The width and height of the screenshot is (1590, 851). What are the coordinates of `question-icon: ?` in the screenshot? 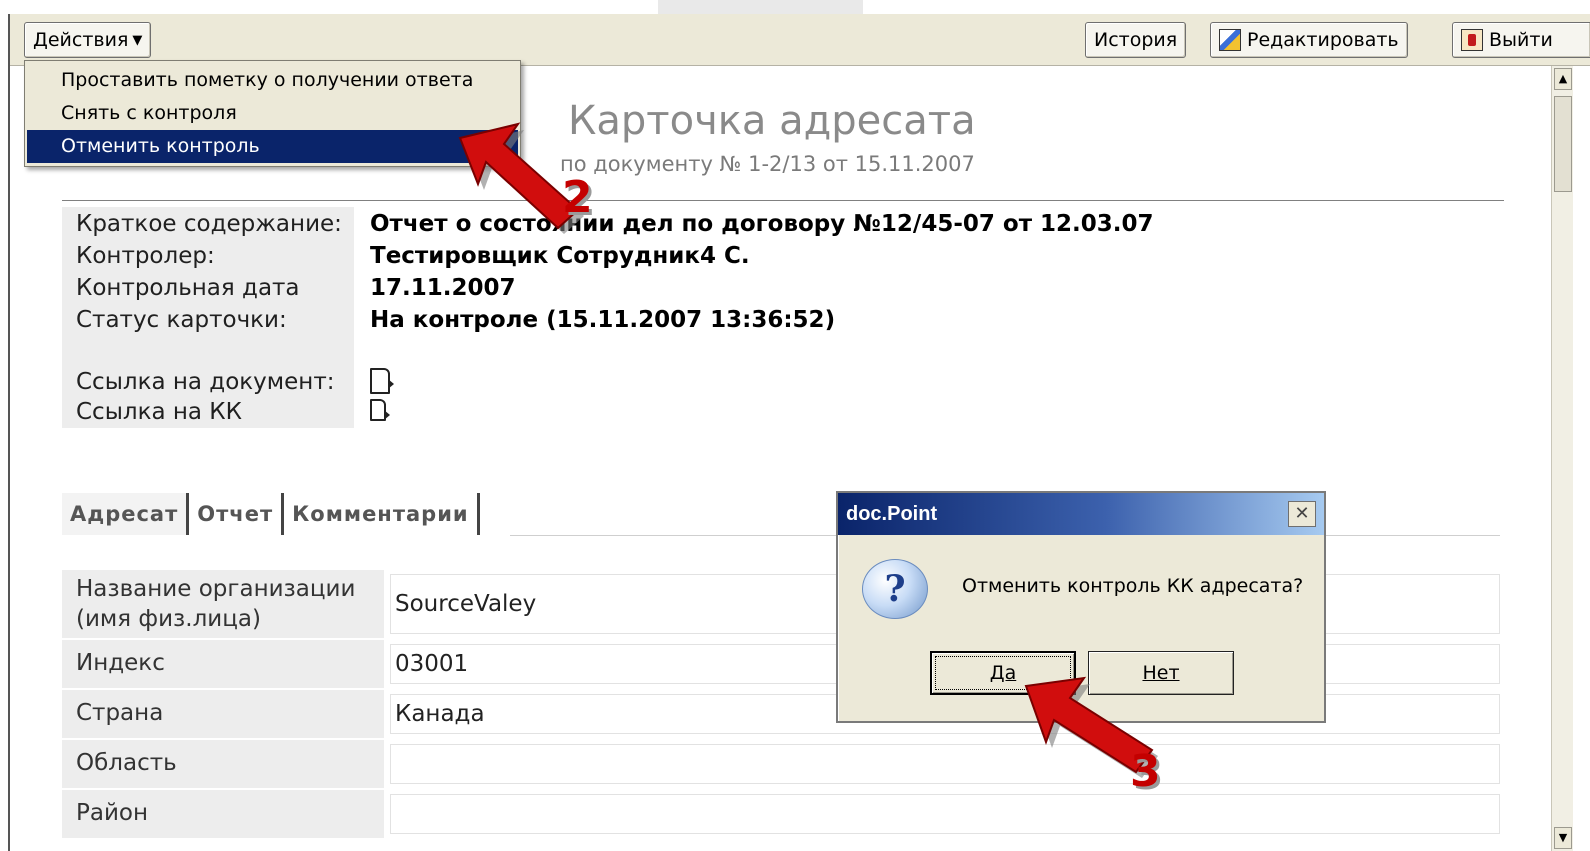 It's located at (895, 589).